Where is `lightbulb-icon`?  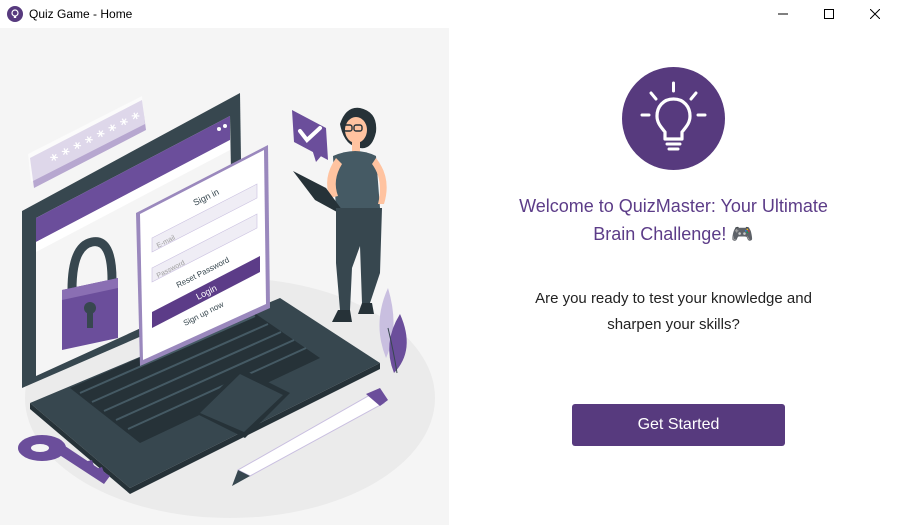
lightbulb-icon is located at coordinates (673, 118).